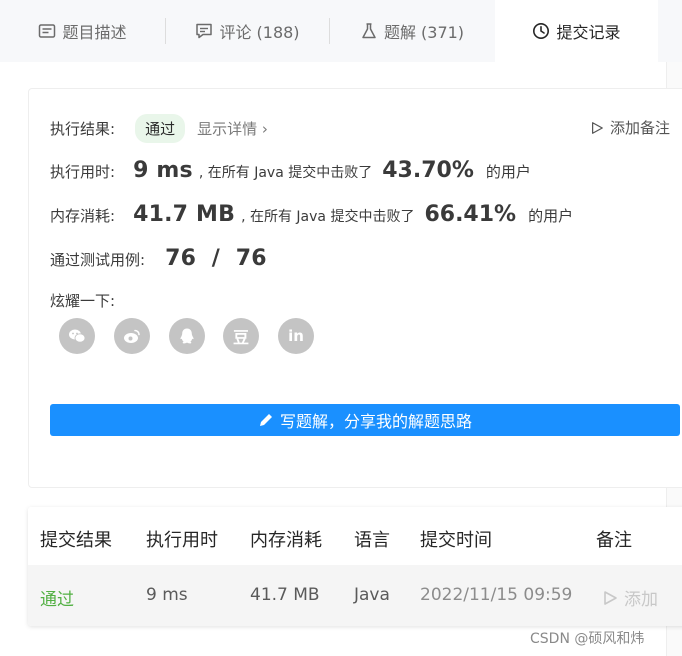 The image size is (682, 656). I want to click on show-details-link: 显示详情 ›, so click(232, 128).